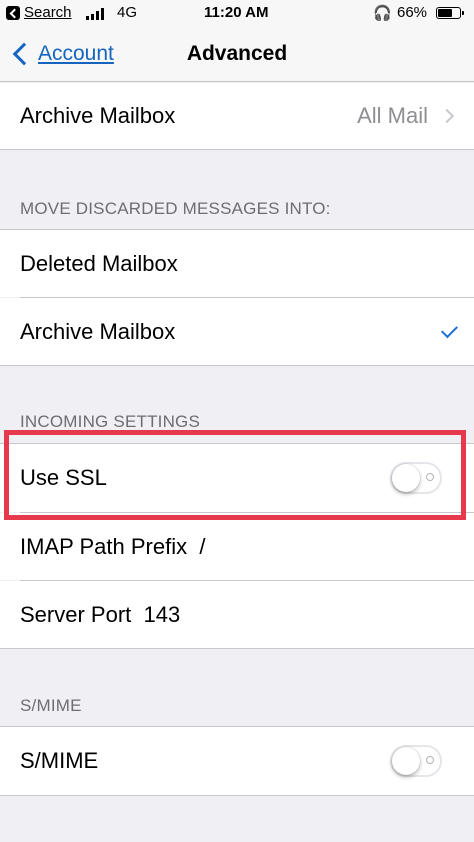 The height and width of the screenshot is (842, 474). What do you see at coordinates (392, 115) in the screenshot?
I see `archive-mailbox-value: All Mail` at bounding box center [392, 115].